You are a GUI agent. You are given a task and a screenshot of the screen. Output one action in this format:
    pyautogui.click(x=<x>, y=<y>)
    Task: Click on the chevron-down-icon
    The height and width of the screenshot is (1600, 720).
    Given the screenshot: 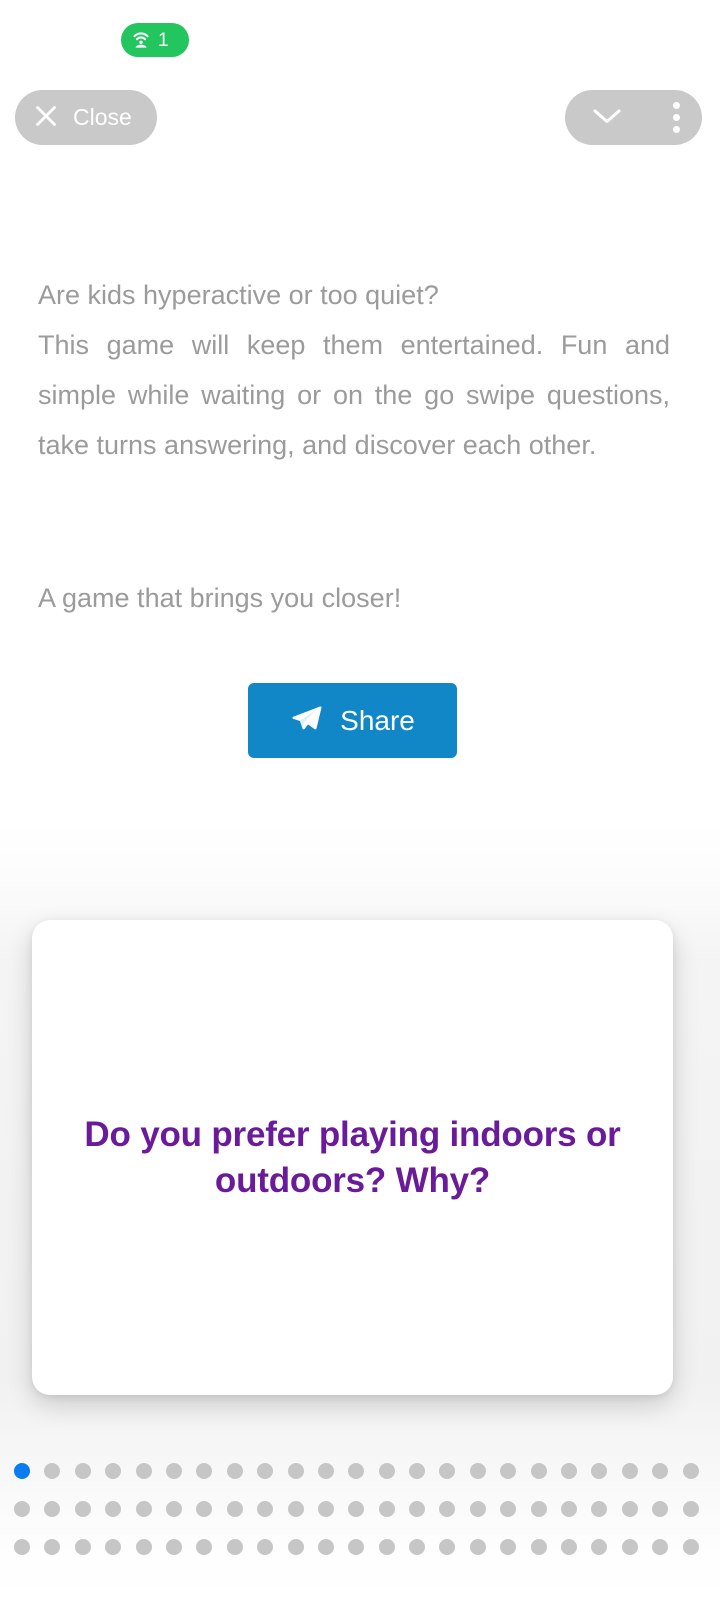 What is the action you would take?
    pyautogui.click(x=607, y=117)
    